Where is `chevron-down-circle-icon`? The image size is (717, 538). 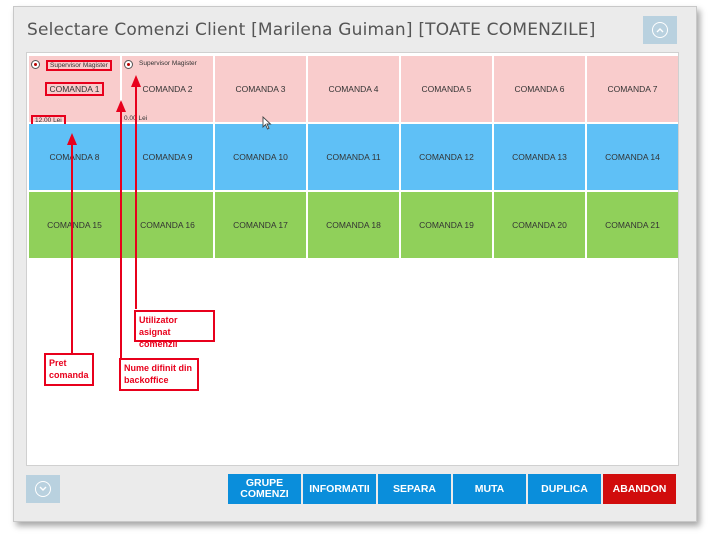
chevron-down-circle-icon is located at coordinates (43, 489).